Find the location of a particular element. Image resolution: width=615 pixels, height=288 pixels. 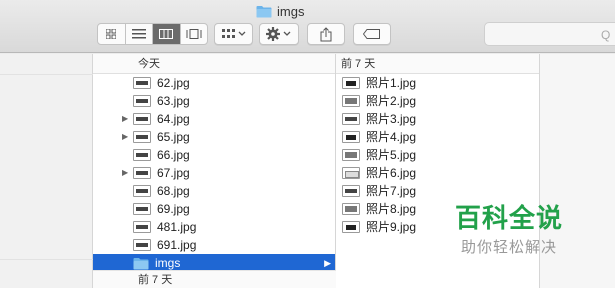

gear-icon is located at coordinates (278, 34).